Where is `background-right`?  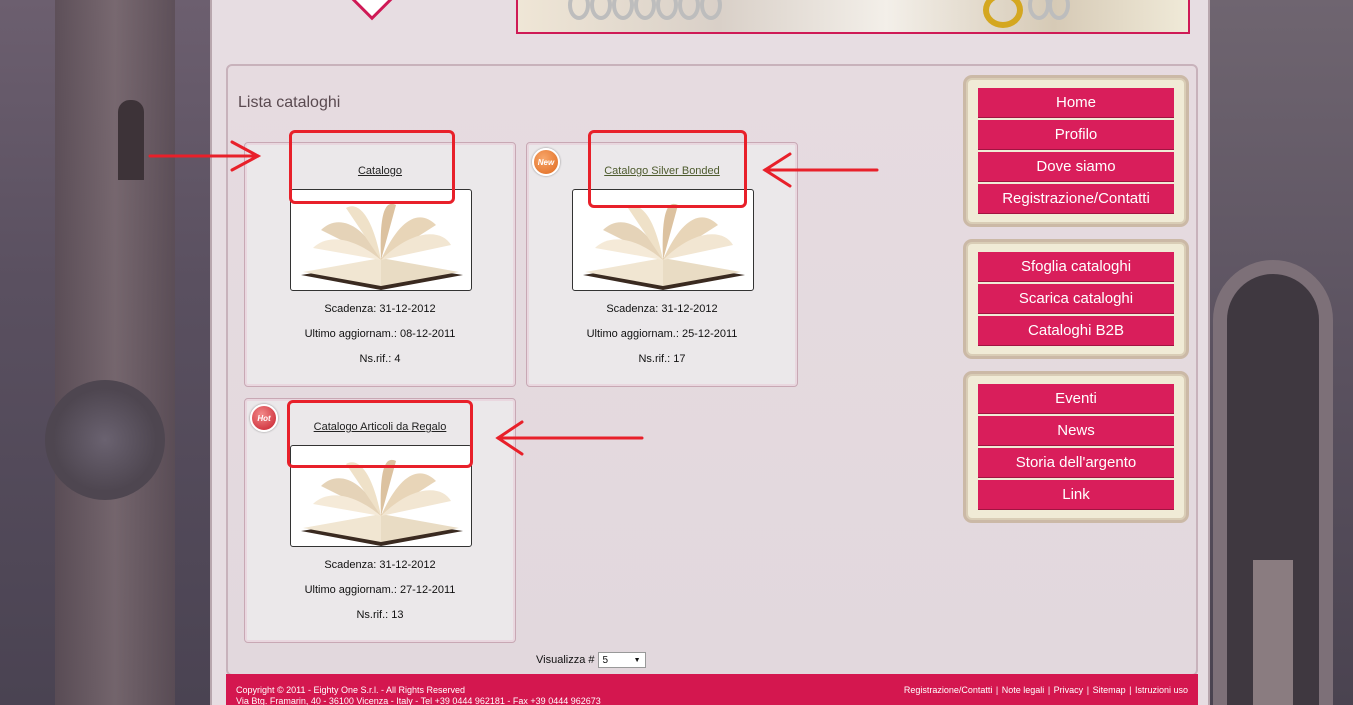 background-right is located at coordinates (1273, 352).